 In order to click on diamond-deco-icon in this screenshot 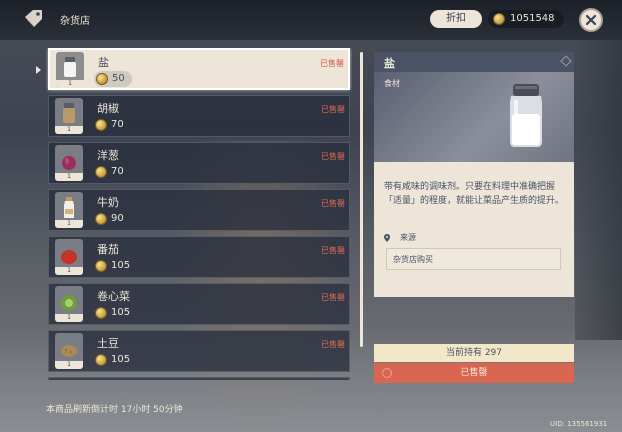, I will do `click(566, 61)`.